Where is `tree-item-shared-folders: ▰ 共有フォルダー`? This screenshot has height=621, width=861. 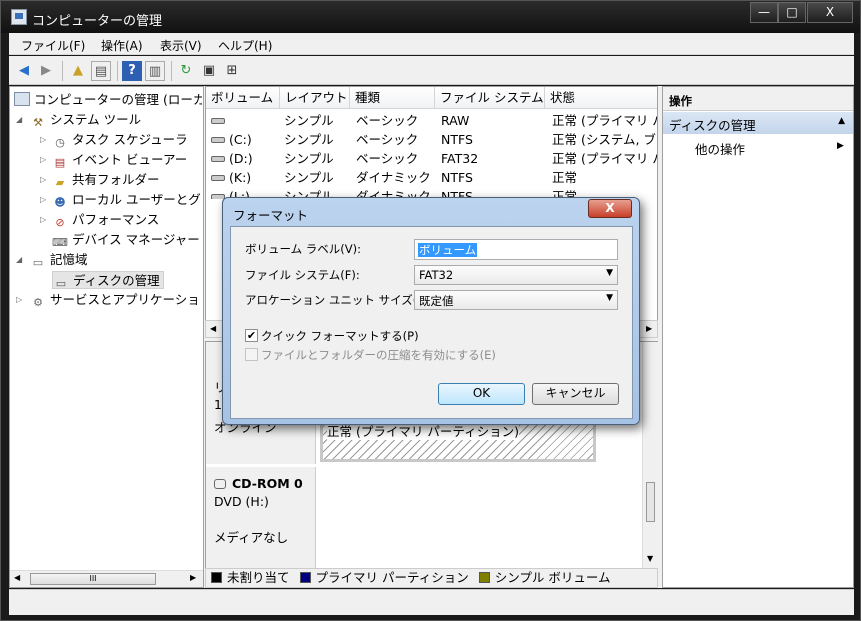
tree-item-shared-folders: ▰ 共有フォルダー is located at coordinates (127, 180).